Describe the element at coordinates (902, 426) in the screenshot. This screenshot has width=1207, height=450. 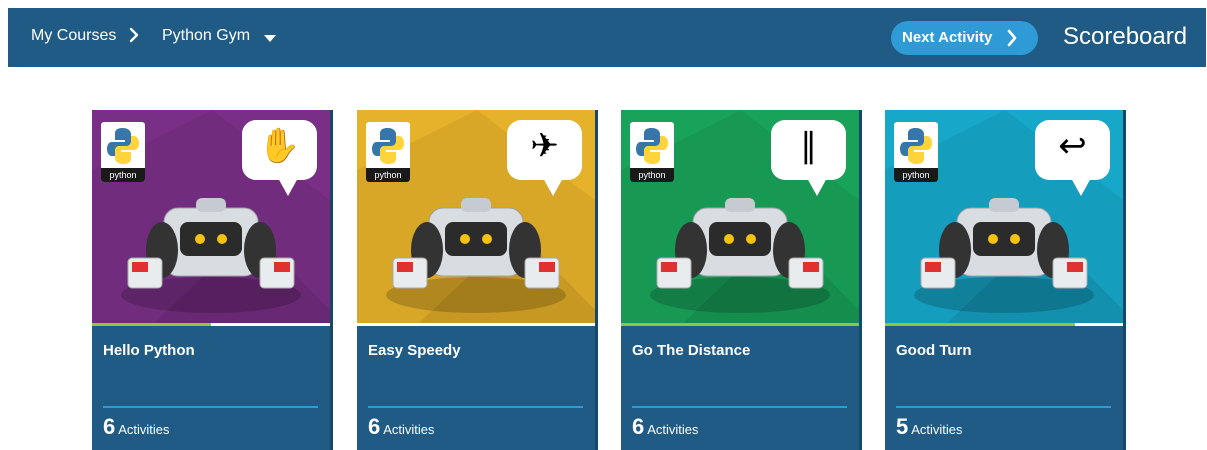
I see `activity-count-number: 5` at that location.